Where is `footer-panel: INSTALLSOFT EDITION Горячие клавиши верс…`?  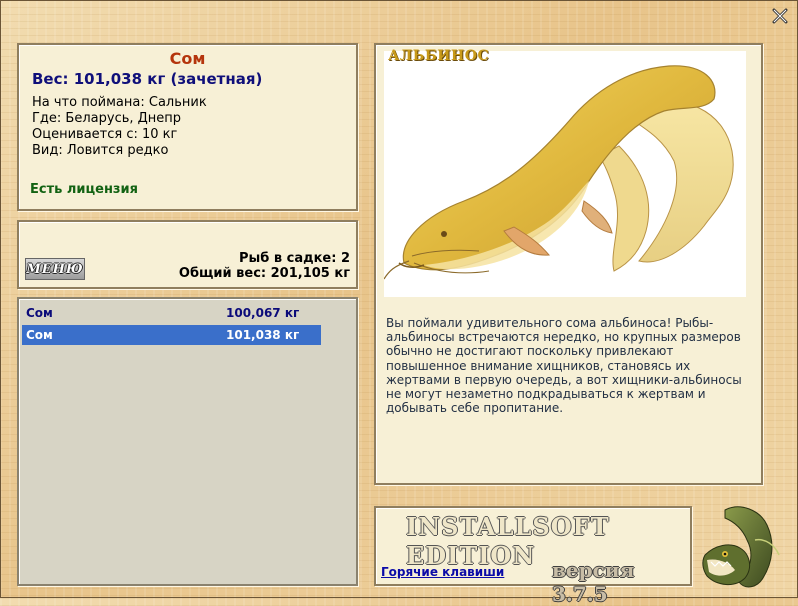
footer-panel: INSTALLSOFT EDITION Горячие клавиши верс… is located at coordinates (533, 556).